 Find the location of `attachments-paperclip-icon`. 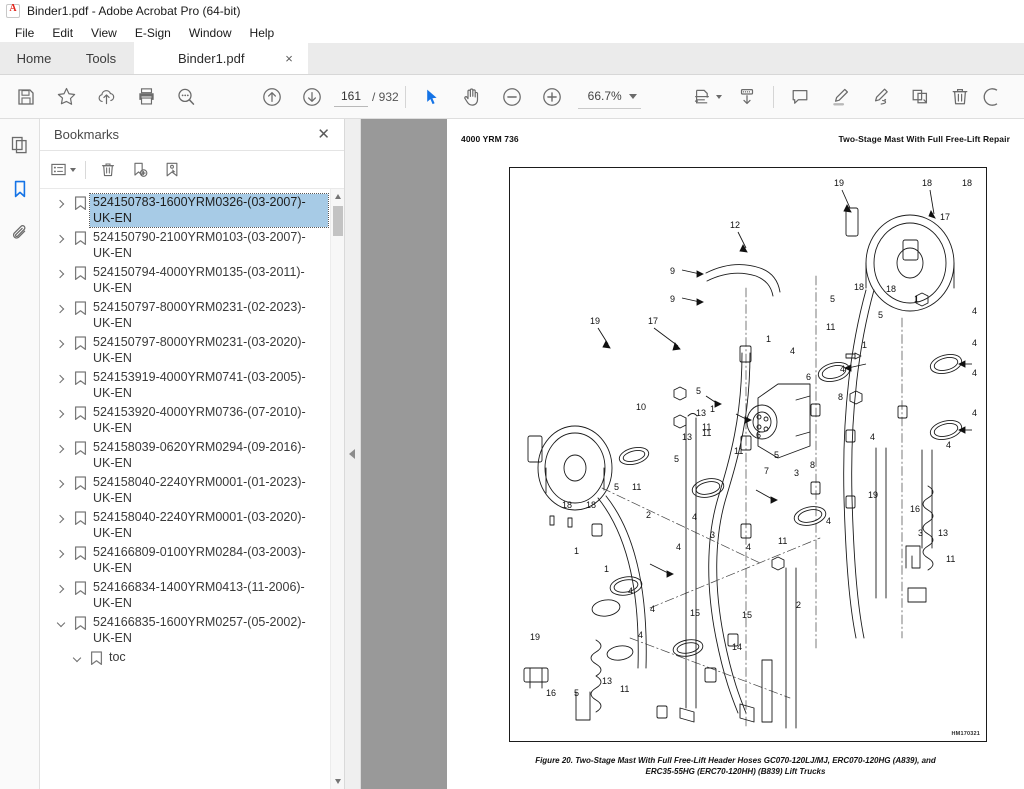

attachments-paperclip-icon is located at coordinates (20, 233).